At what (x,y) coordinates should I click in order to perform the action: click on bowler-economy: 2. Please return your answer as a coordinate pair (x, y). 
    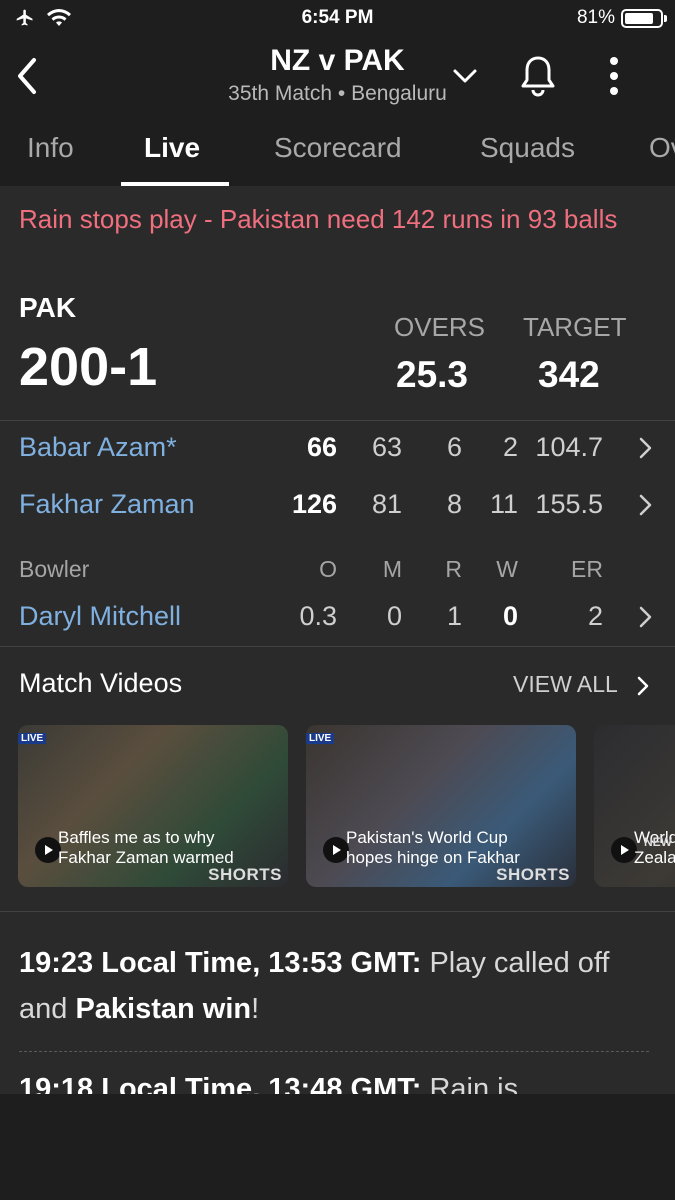
    Looking at the image, I should click on (595, 616).